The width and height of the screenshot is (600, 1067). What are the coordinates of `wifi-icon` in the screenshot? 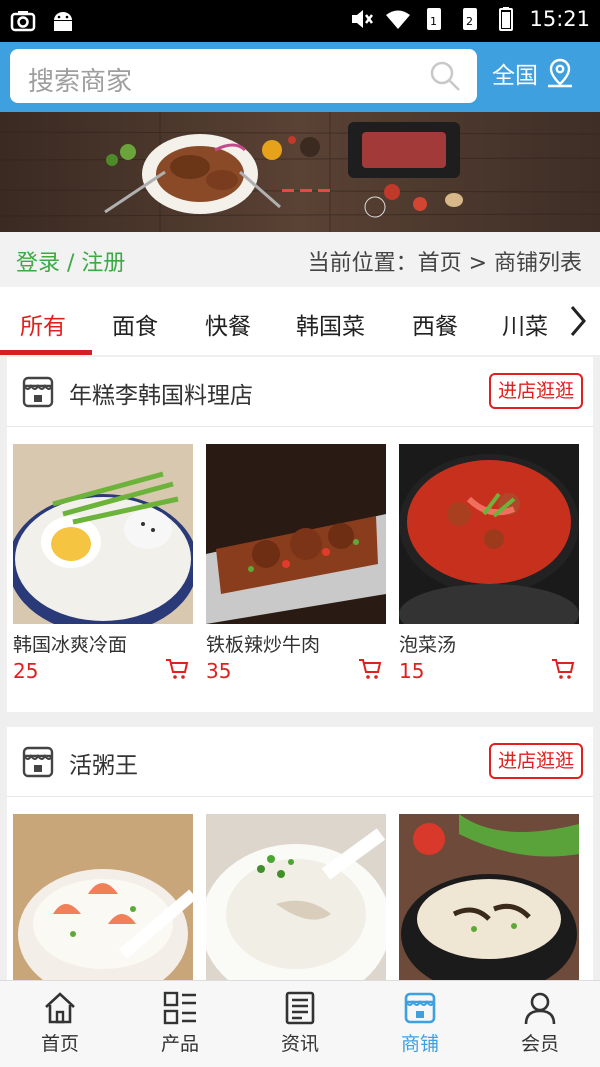 It's located at (398, 19).